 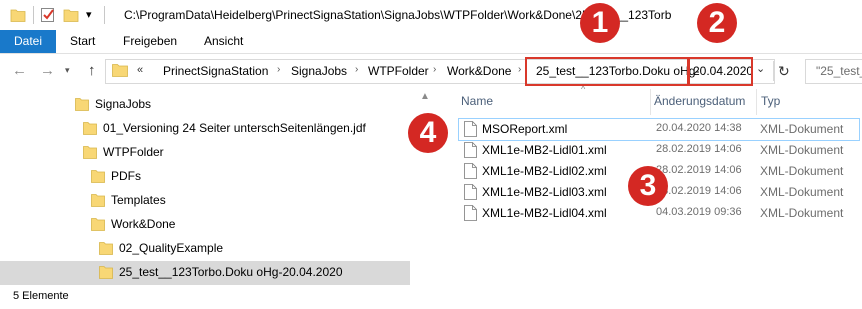 I want to click on annotation-marker-4: 4, so click(x=428, y=133).